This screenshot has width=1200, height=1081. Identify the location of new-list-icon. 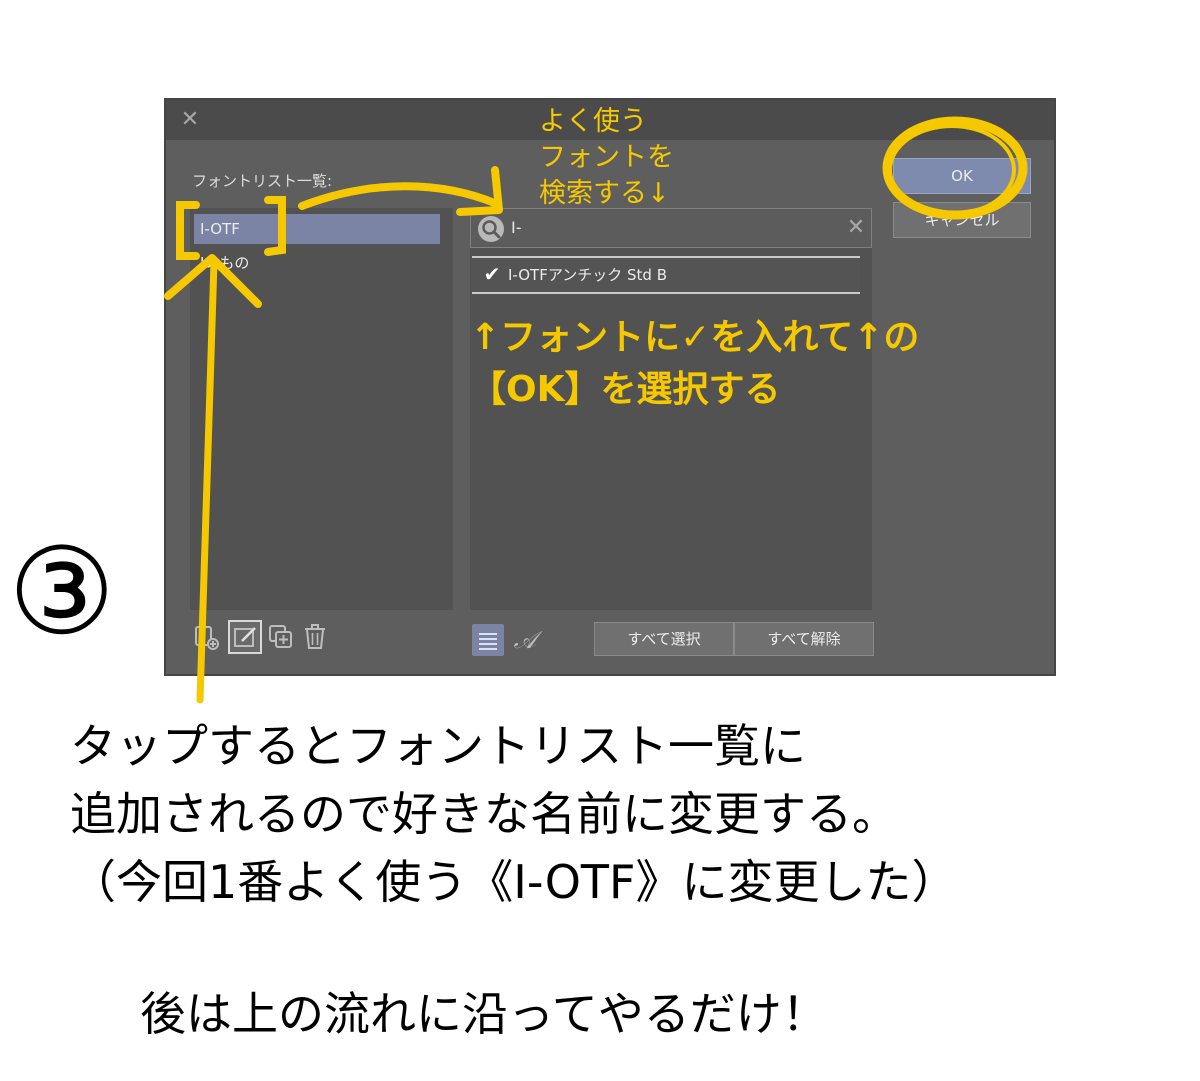
(207, 637).